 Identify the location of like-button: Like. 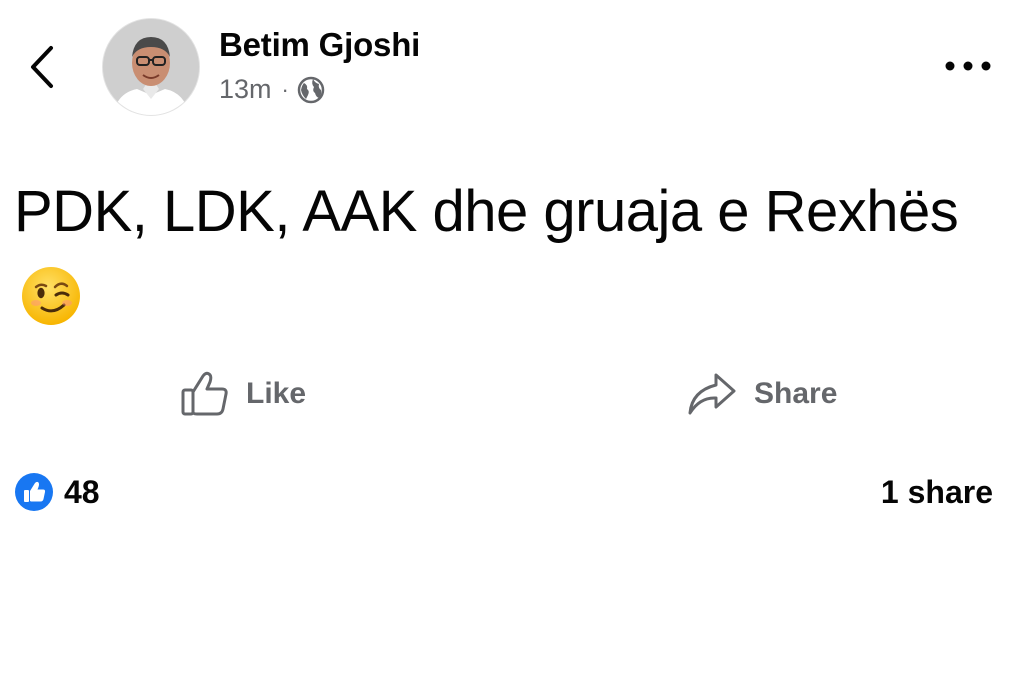
(243, 394).